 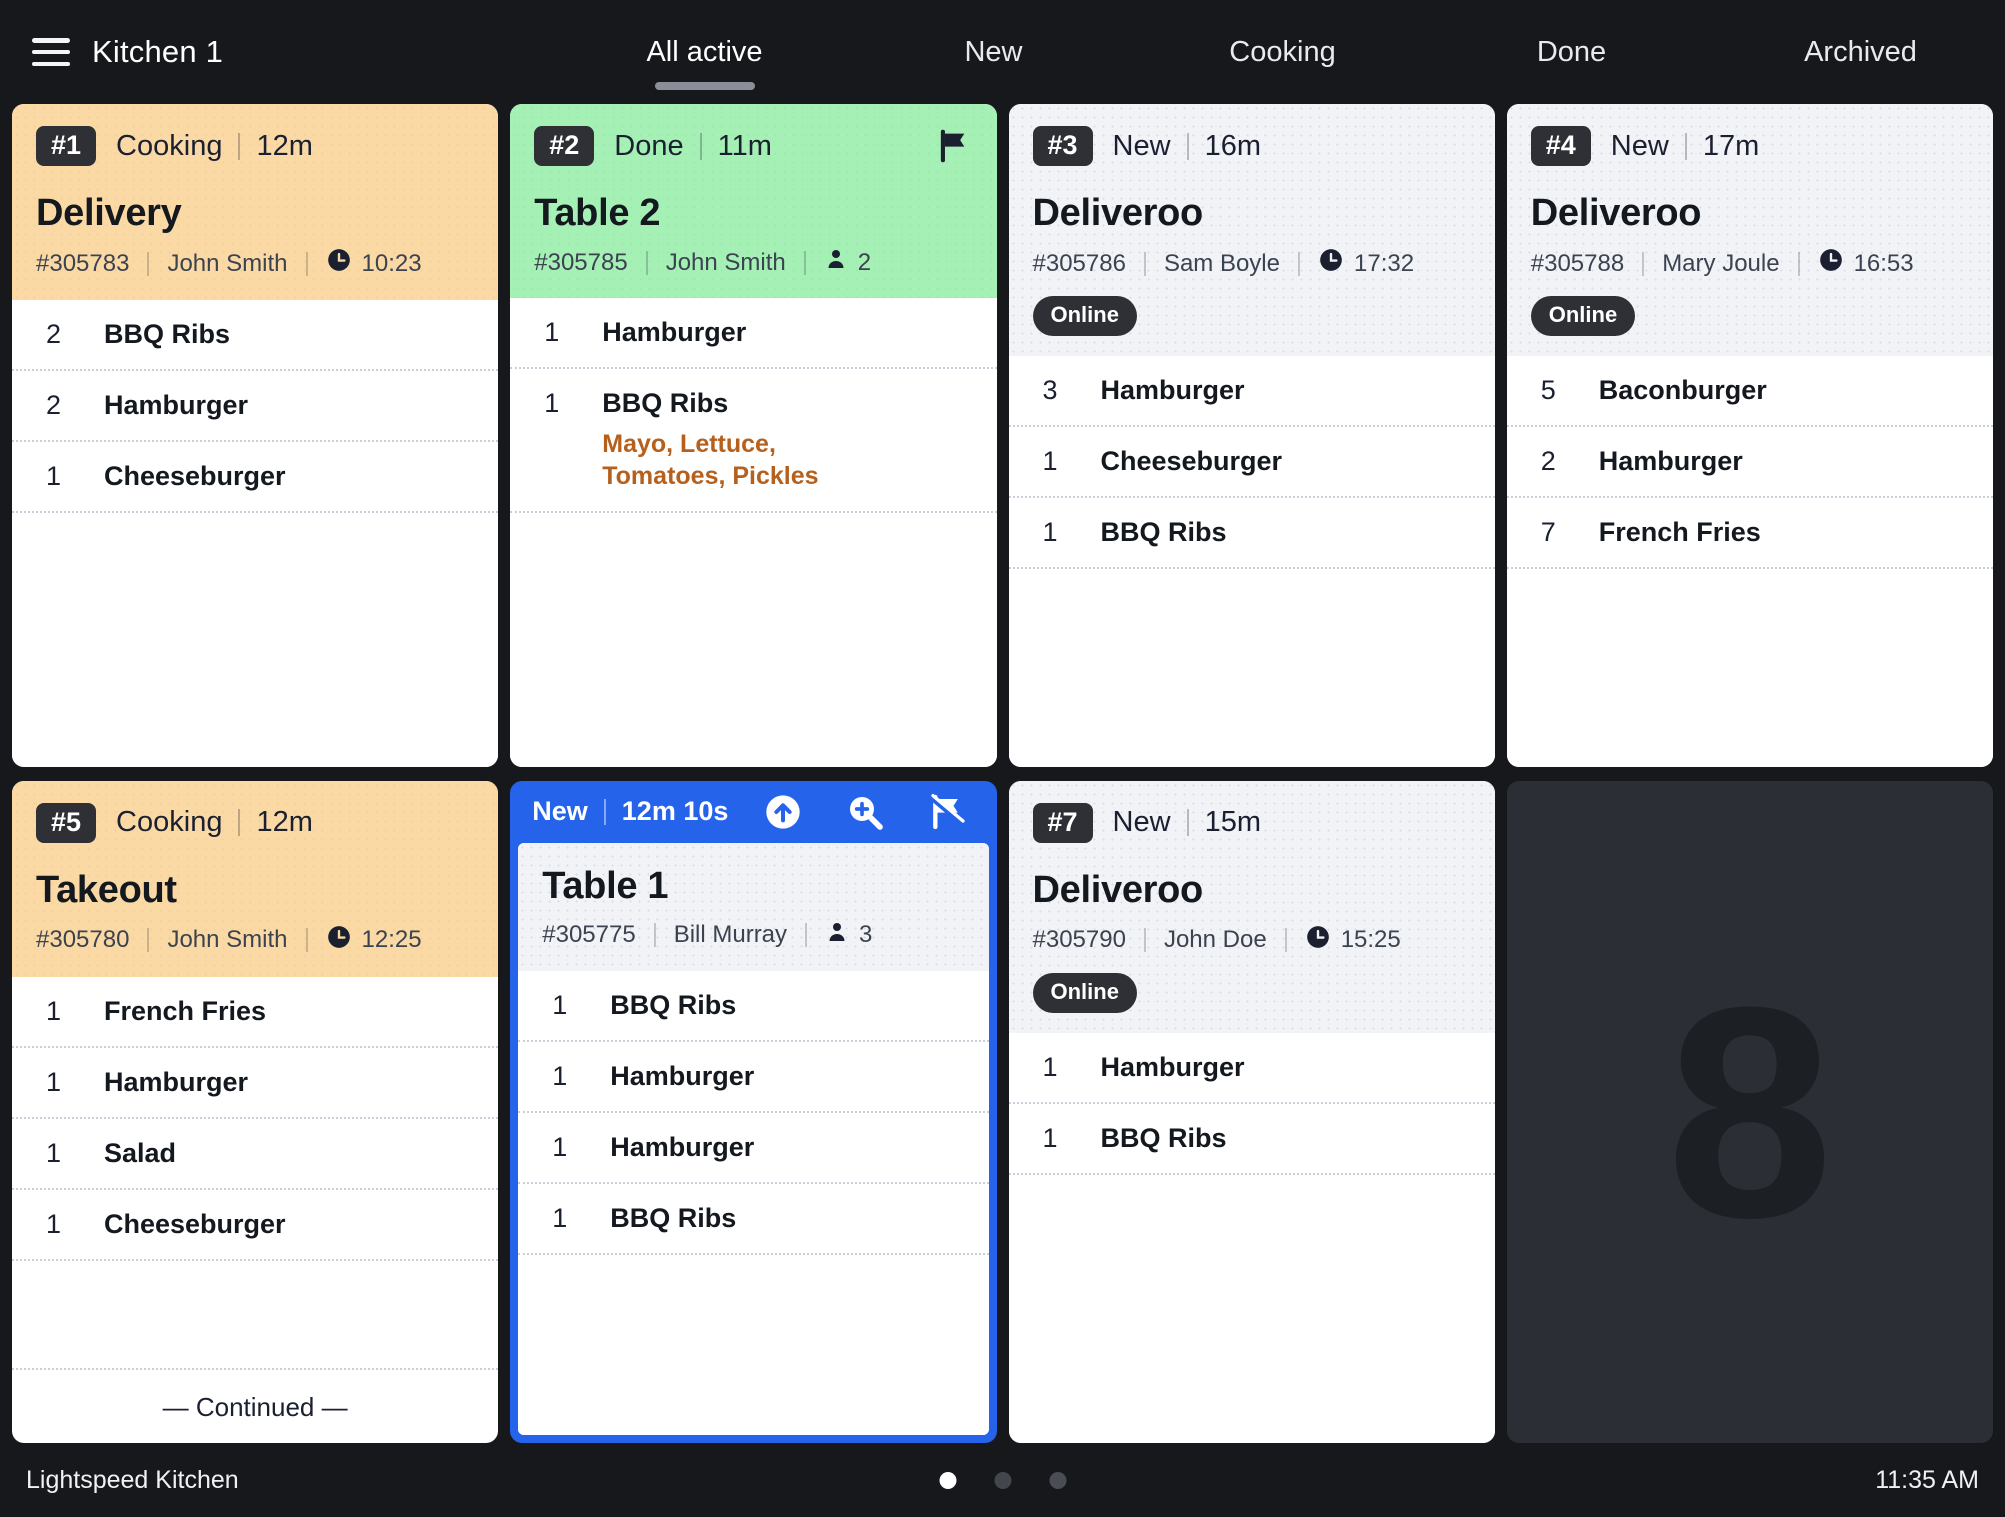 What do you see at coordinates (66, 146) in the screenshot?
I see `order-position-badge: #1` at bounding box center [66, 146].